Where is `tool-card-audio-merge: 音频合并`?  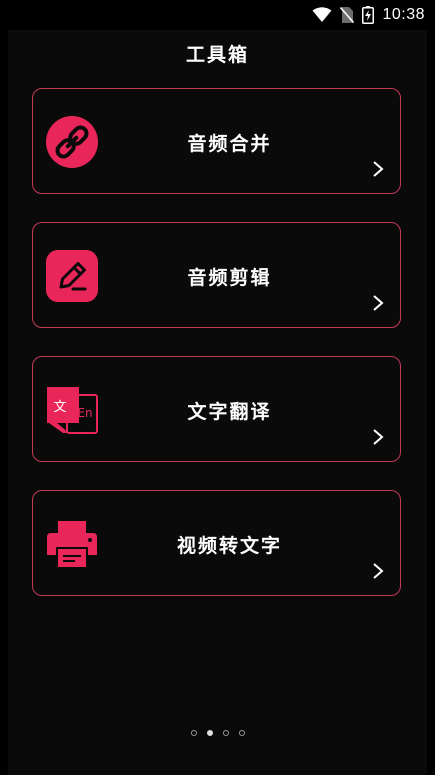 tool-card-audio-merge: 音频合并 is located at coordinates (216, 141).